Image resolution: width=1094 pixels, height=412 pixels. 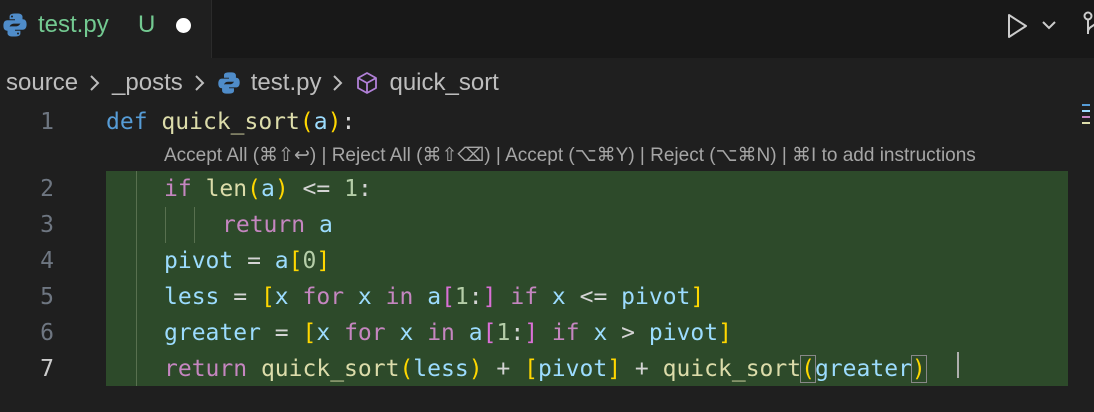 I want to click on line-number: 5, so click(x=47, y=297).